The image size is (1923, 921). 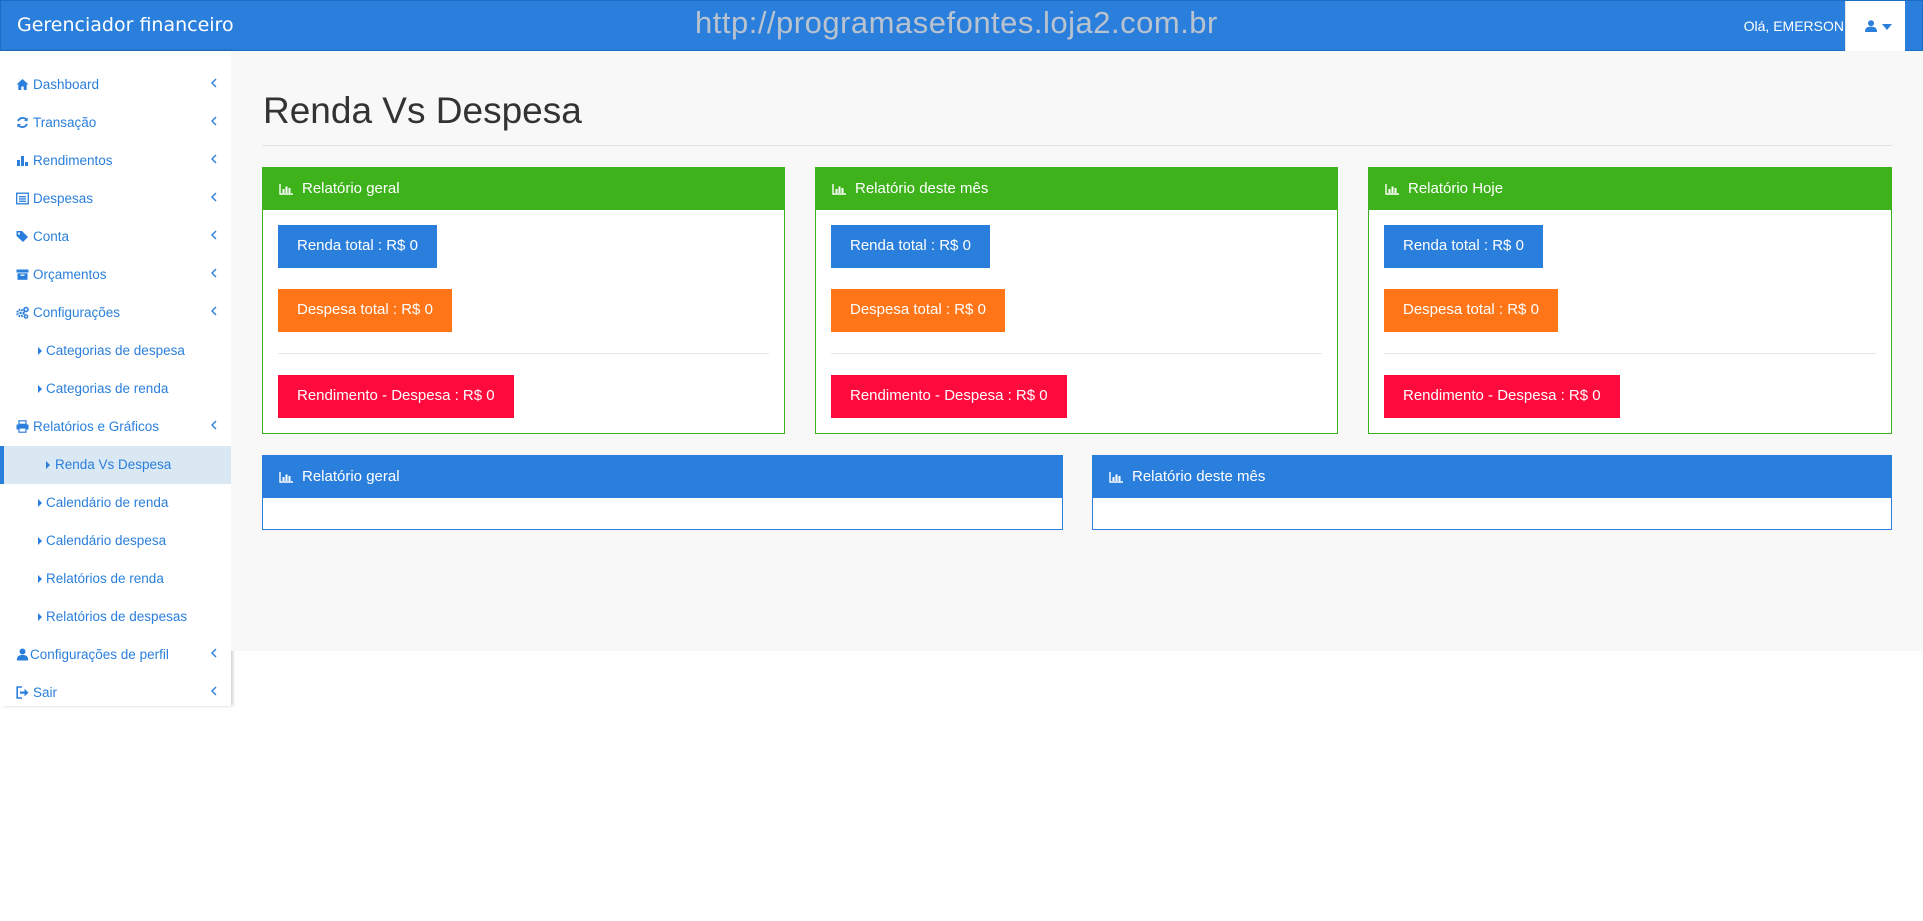 What do you see at coordinates (105, 578) in the screenshot?
I see `sidebar-item-label: Relatórios de renda` at bounding box center [105, 578].